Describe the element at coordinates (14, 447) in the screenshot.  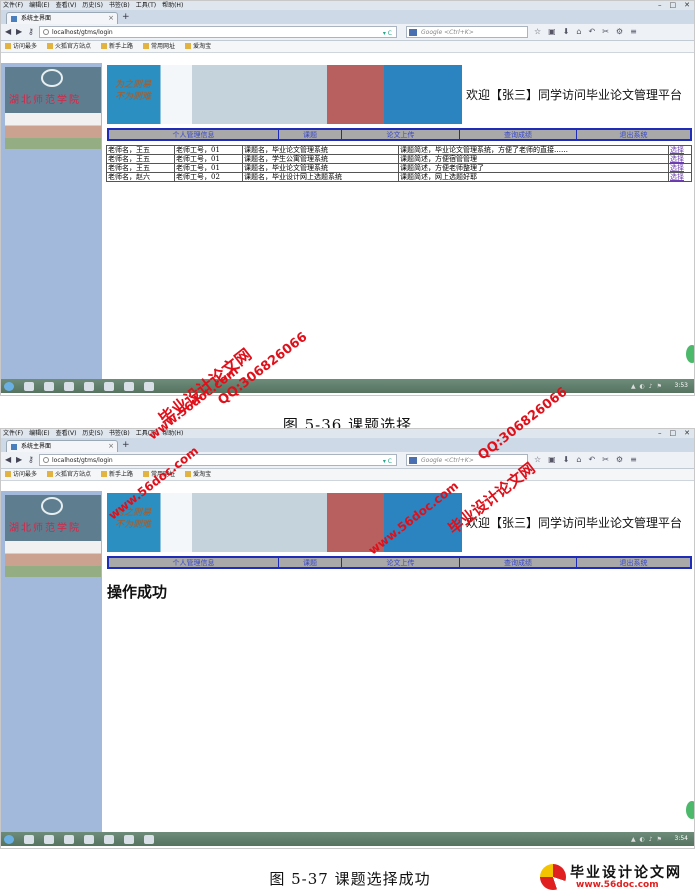
I see `page-icon` at that location.